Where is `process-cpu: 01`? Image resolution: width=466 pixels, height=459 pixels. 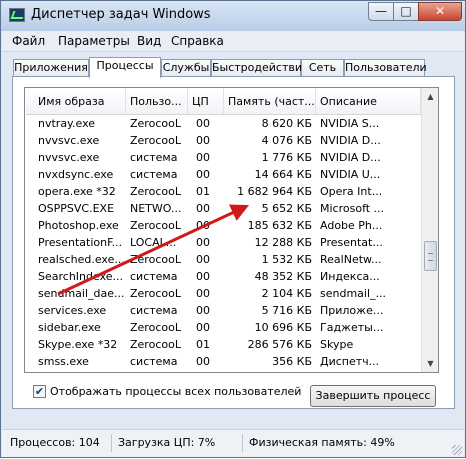
process-cpu: 01 is located at coordinates (203, 191).